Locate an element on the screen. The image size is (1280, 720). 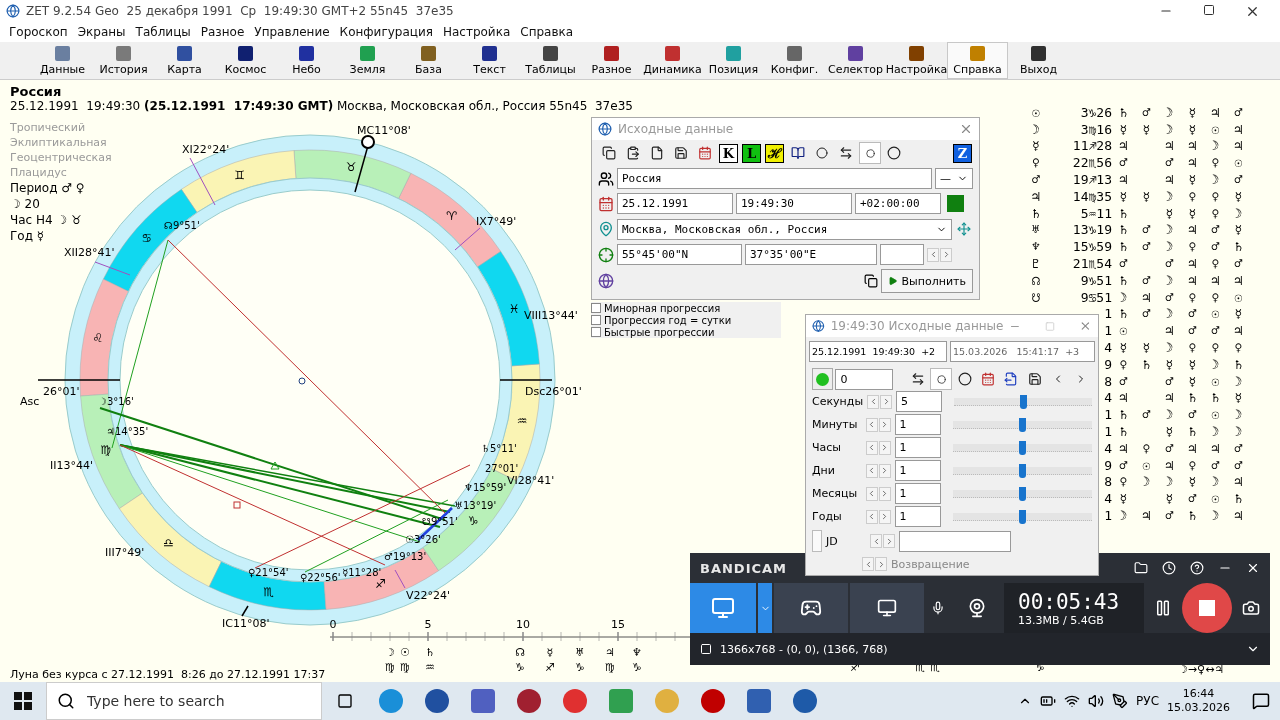
device-mode-button is located at coordinates (887, 608).